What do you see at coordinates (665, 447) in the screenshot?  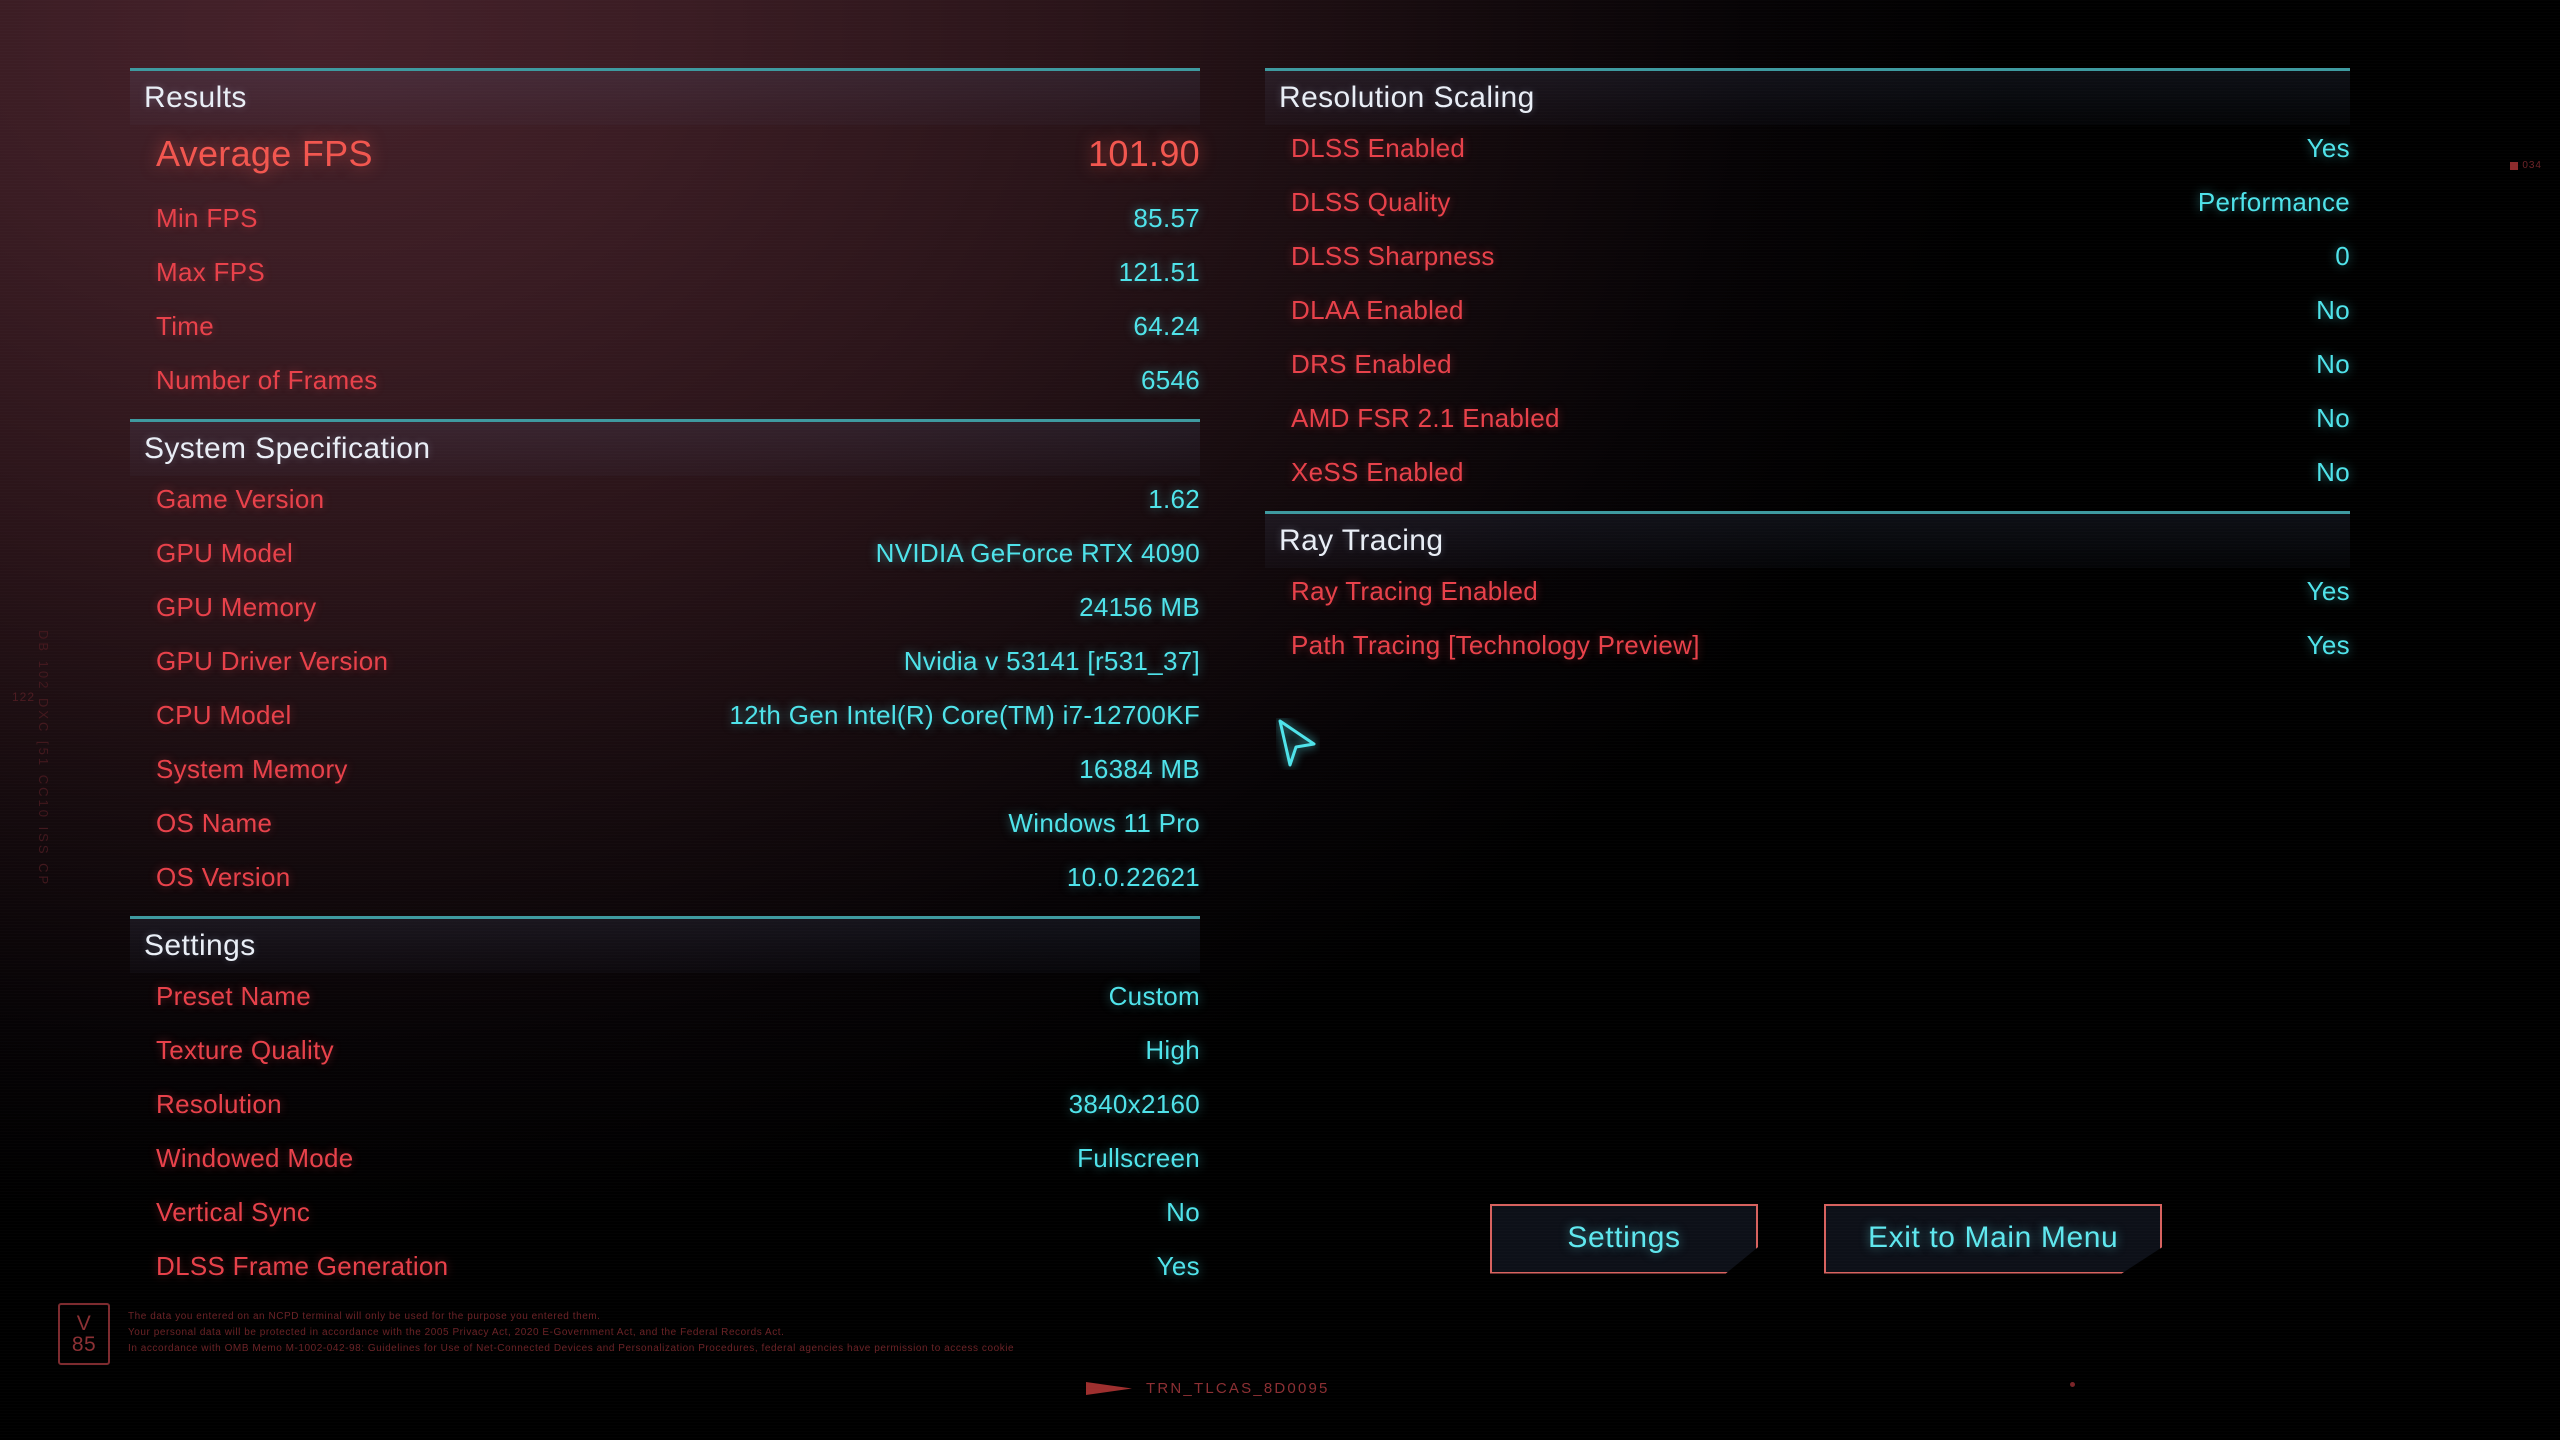 I see `section-header-system-specification: System Specification` at bounding box center [665, 447].